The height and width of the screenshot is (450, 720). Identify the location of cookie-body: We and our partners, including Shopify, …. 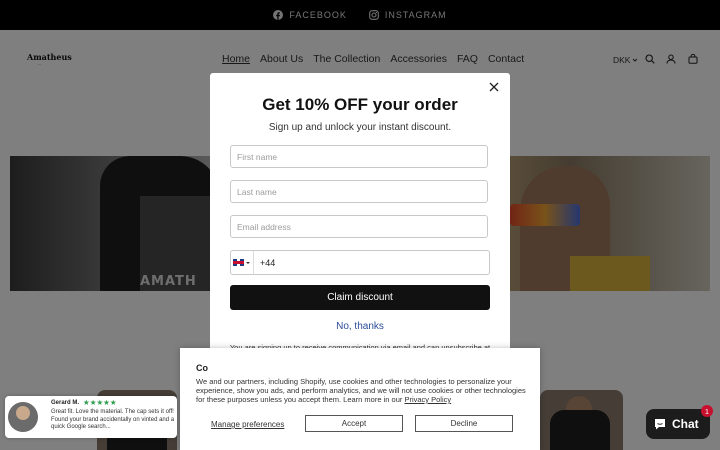
(361, 390).